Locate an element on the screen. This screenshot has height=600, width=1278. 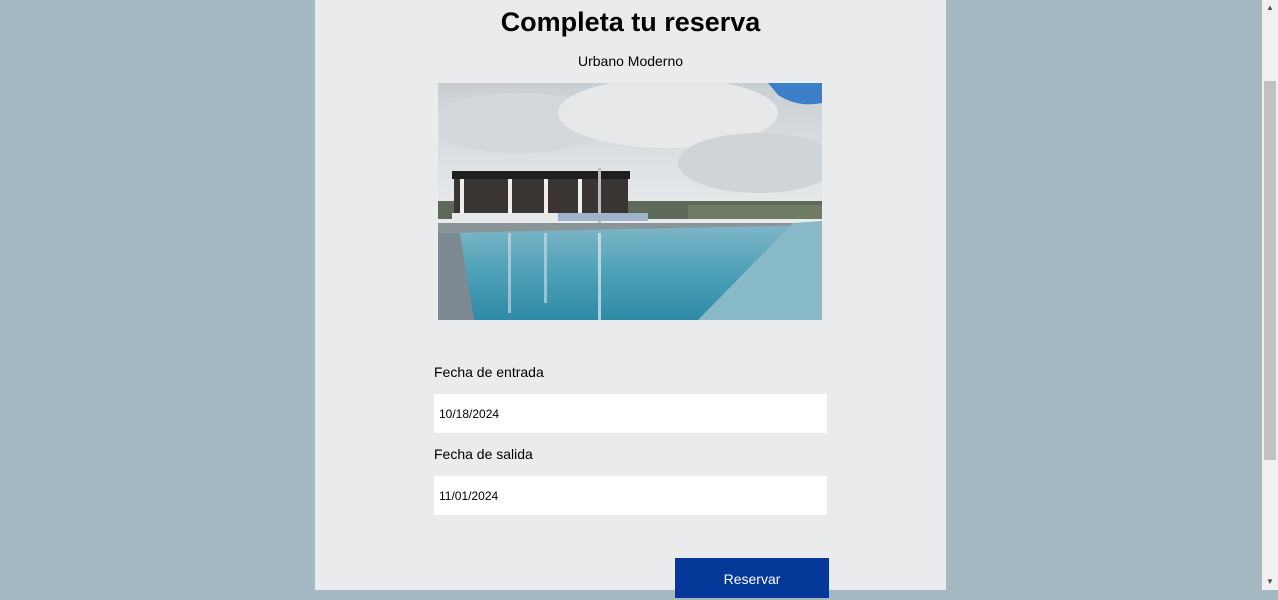
vertical-scrollbar: ▲ ▼ is located at coordinates (1270, 295).